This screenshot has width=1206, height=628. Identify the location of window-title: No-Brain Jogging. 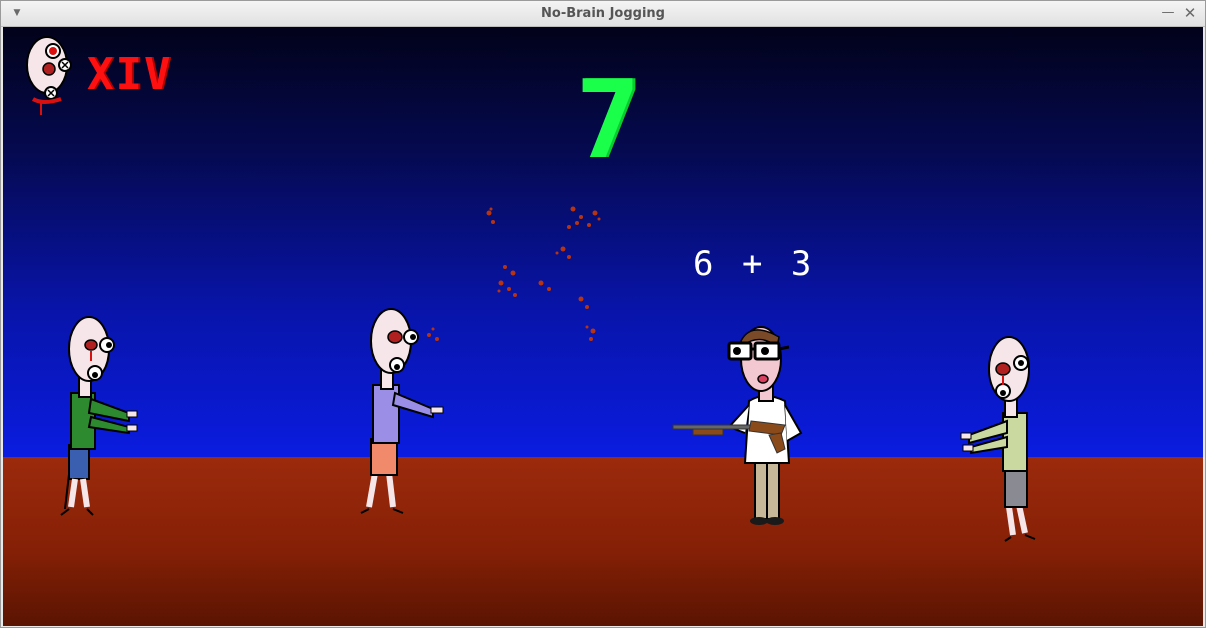
(603, 13).